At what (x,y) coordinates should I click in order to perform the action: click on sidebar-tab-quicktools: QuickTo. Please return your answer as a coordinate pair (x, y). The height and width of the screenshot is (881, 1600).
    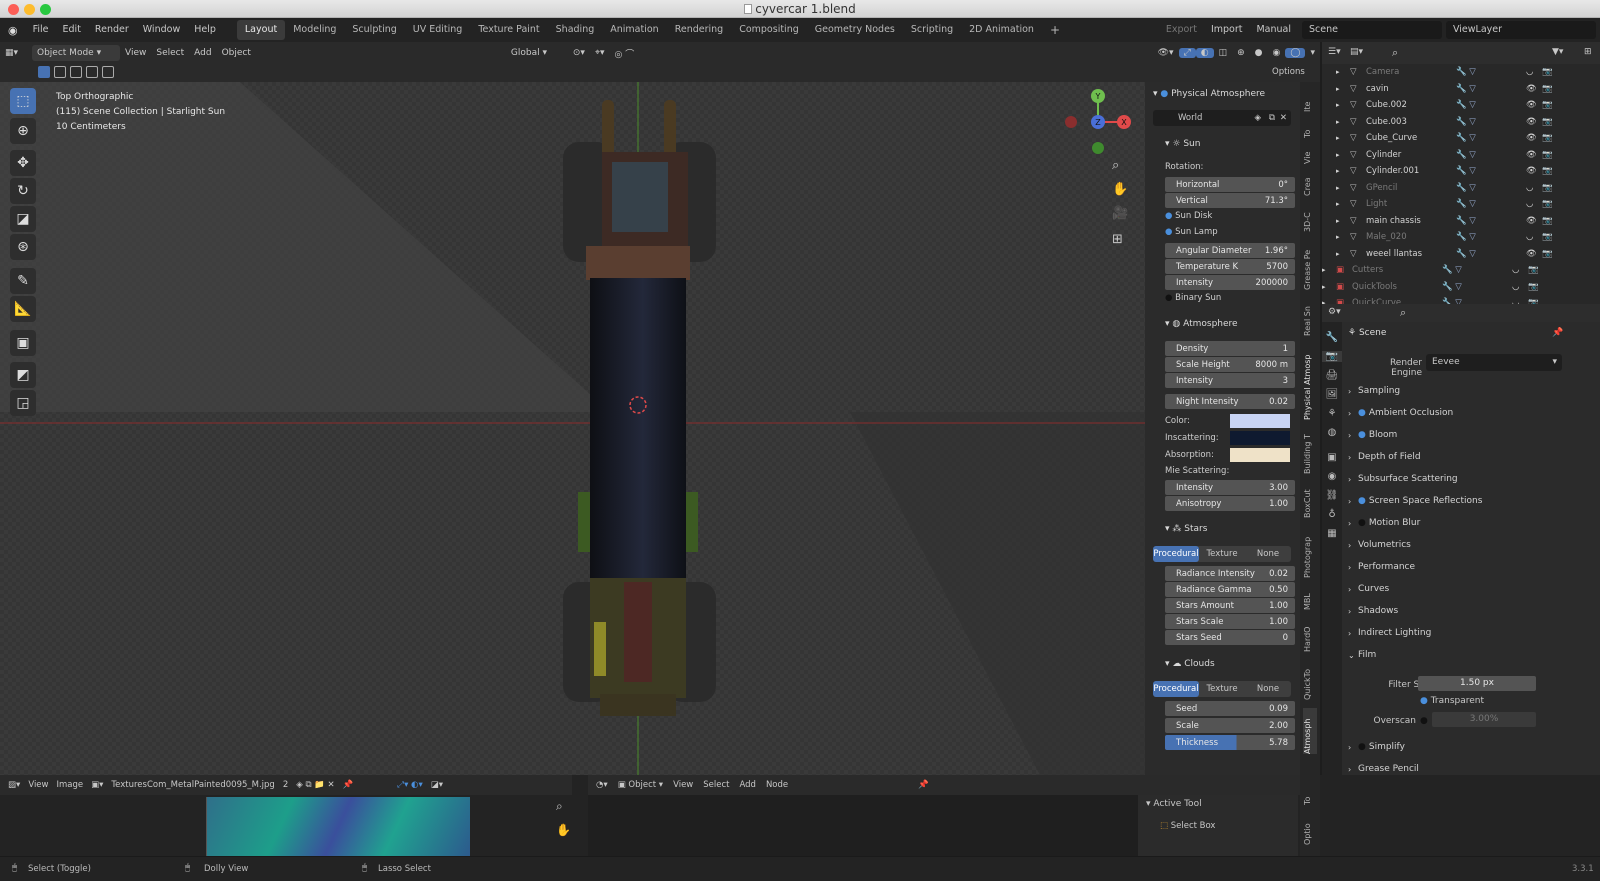
    Looking at the image, I should click on (1310, 680).